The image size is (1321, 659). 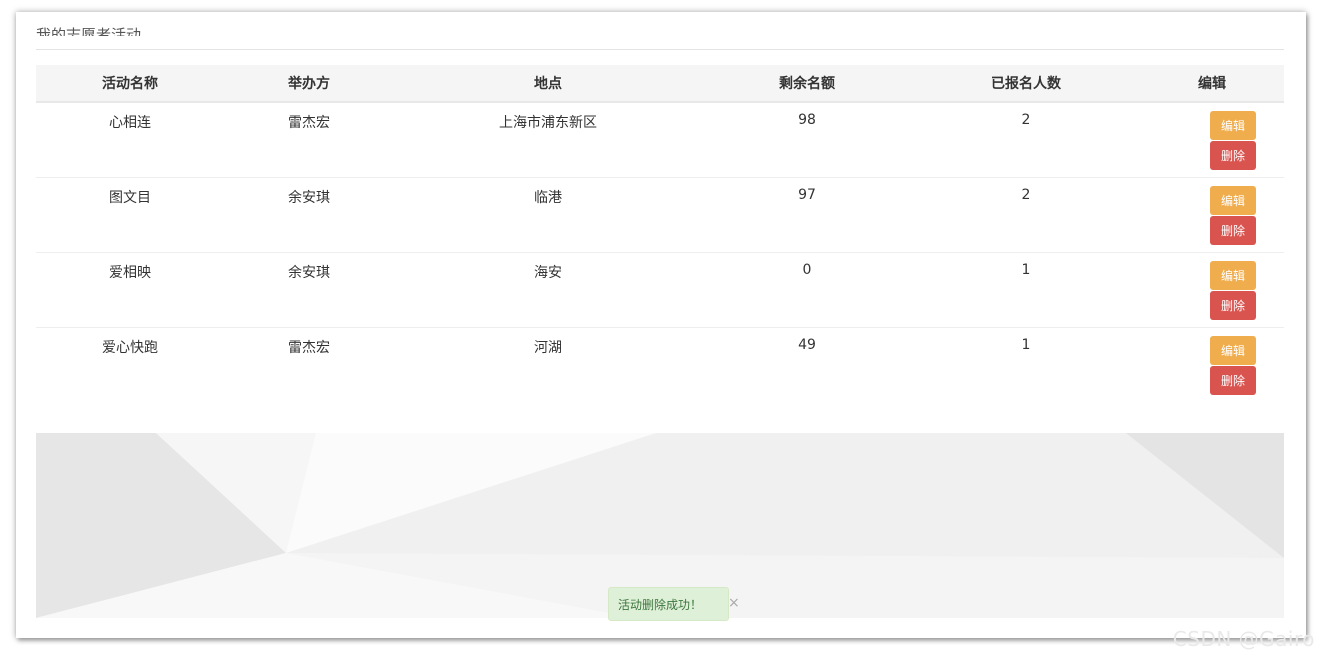 What do you see at coordinates (130, 84) in the screenshot?
I see `header-activity-name: 活动名称` at bounding box center [130, 84].